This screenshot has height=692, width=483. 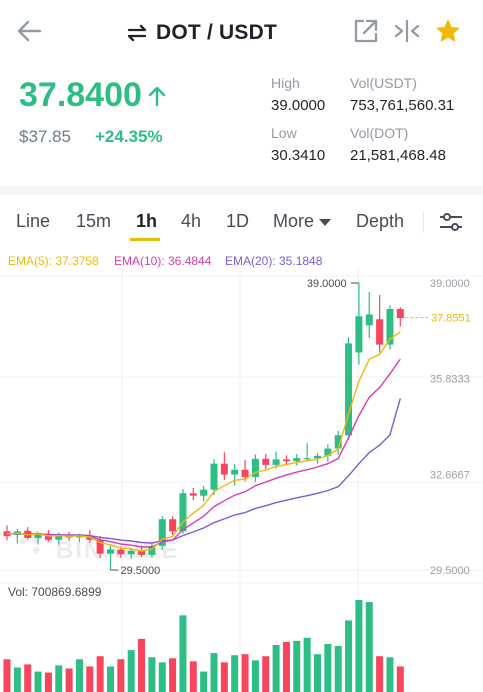 What do you see at coordinates (379, 133) in the screenshot?
I see `vol-base-label: Vol(DOT)` at bounding box center [379, 133].